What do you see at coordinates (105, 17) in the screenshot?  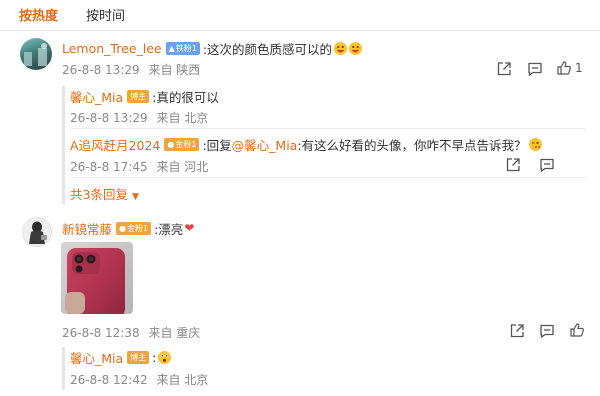 I see `tab-by-time: 按时间` at bounding box center [105, 17].